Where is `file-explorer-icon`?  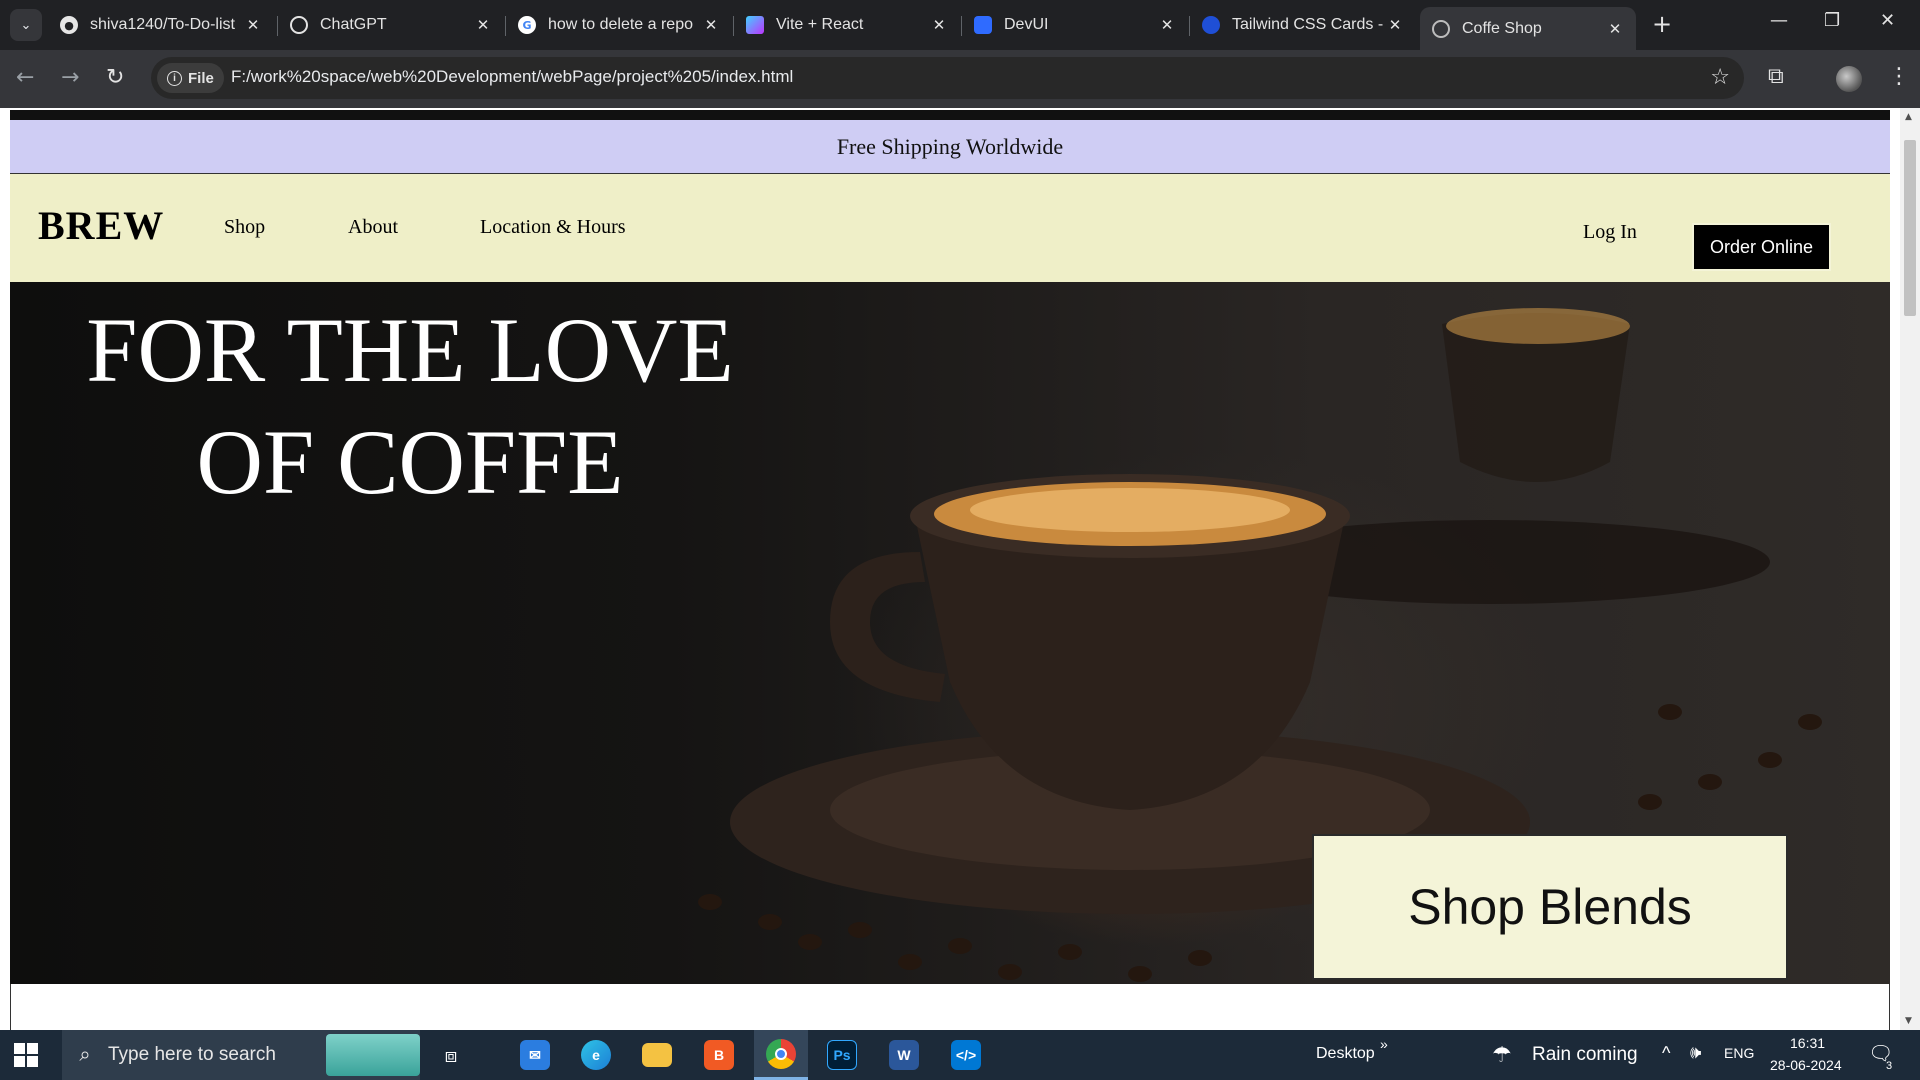
file-explorer-icon is located at coordinates (657, 1055).